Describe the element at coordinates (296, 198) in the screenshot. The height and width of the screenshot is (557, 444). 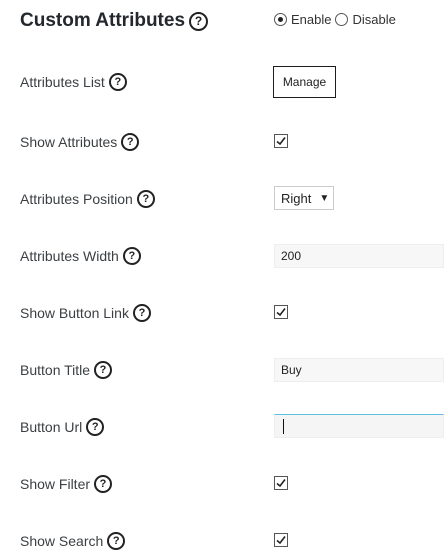
I see `attributes-position-value: Right` at that location.